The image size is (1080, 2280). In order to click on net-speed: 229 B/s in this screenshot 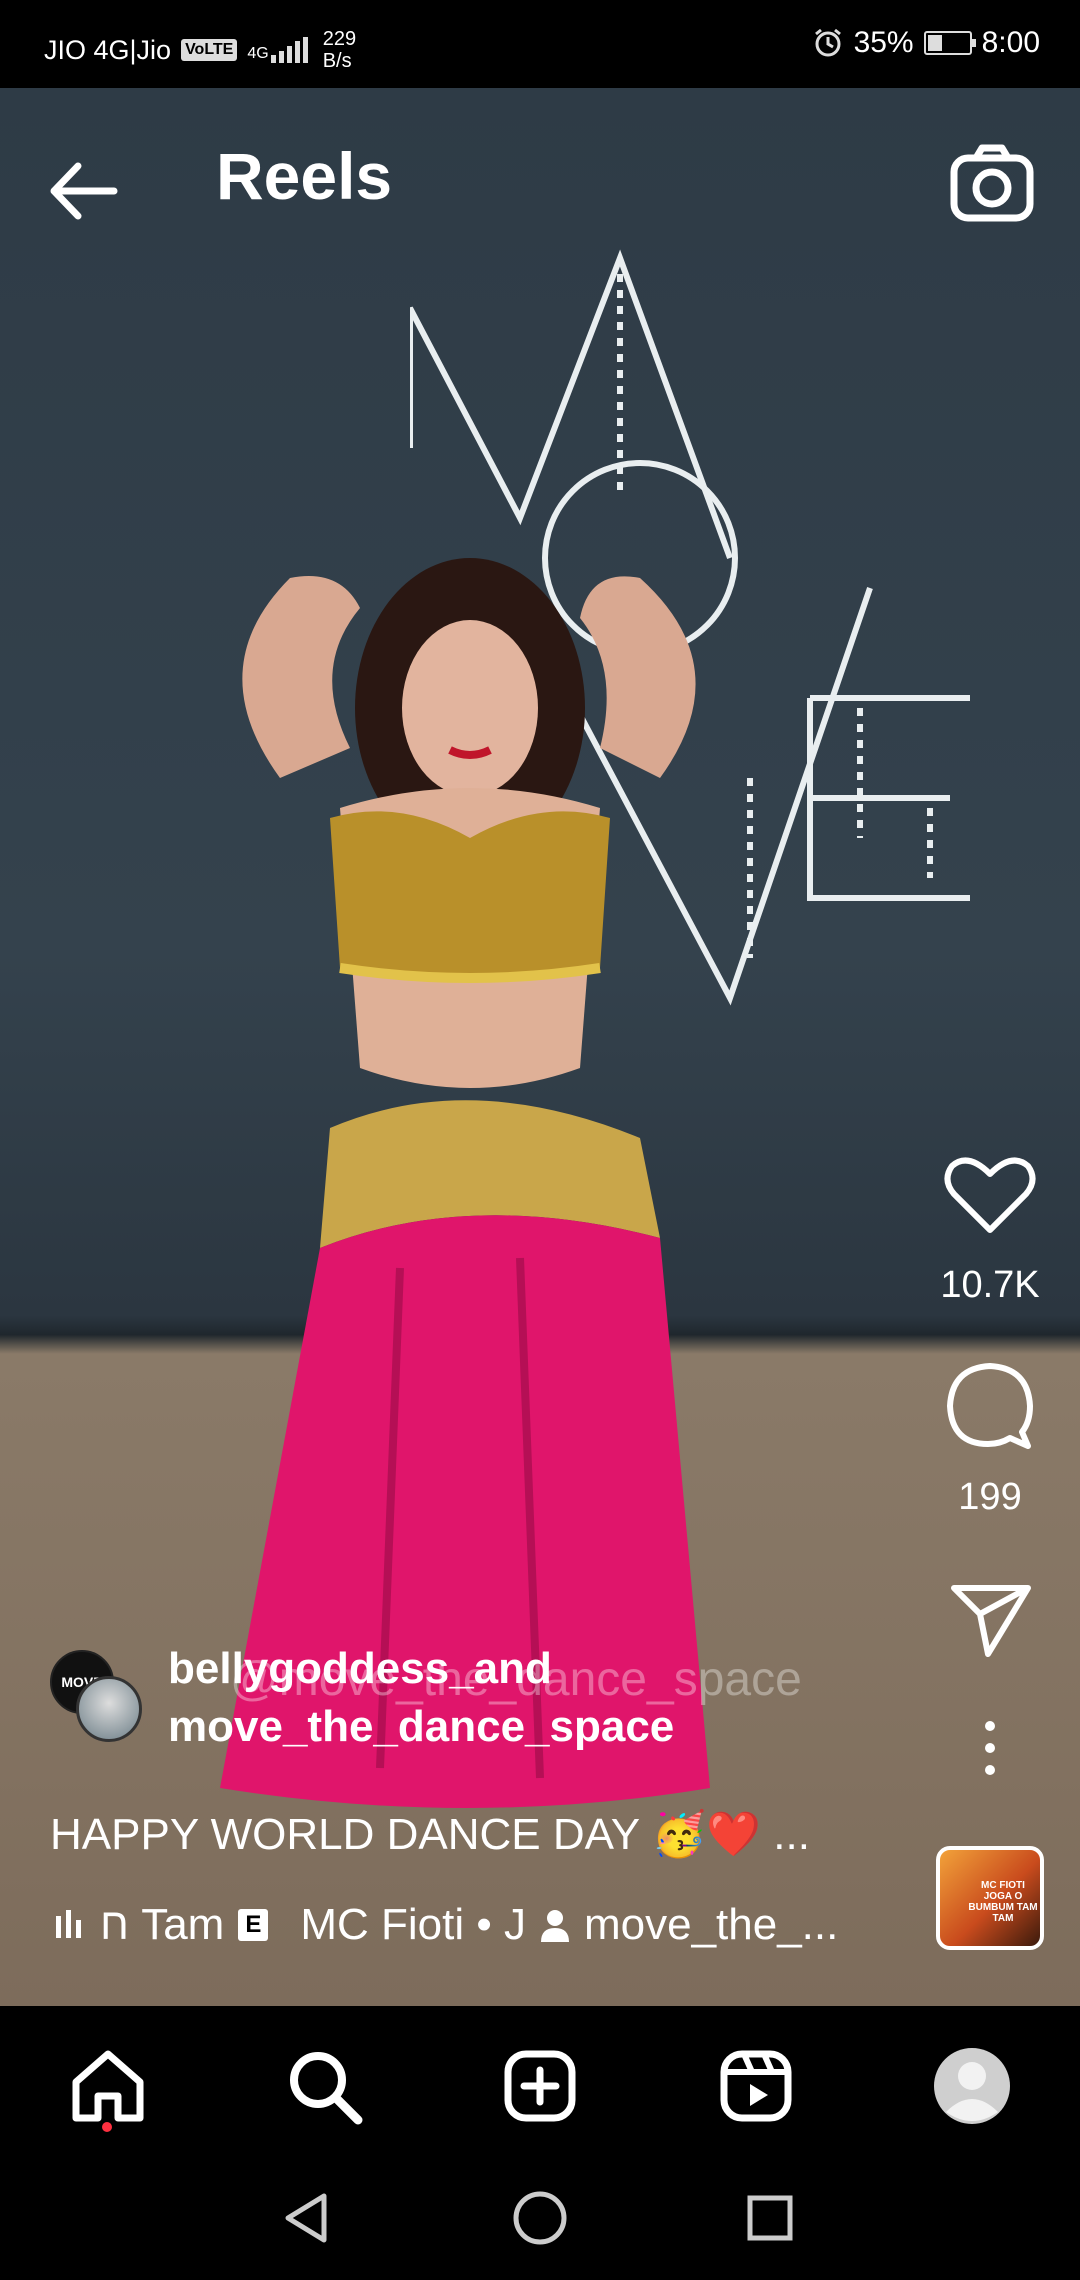, I will do `click(339, 50)`.